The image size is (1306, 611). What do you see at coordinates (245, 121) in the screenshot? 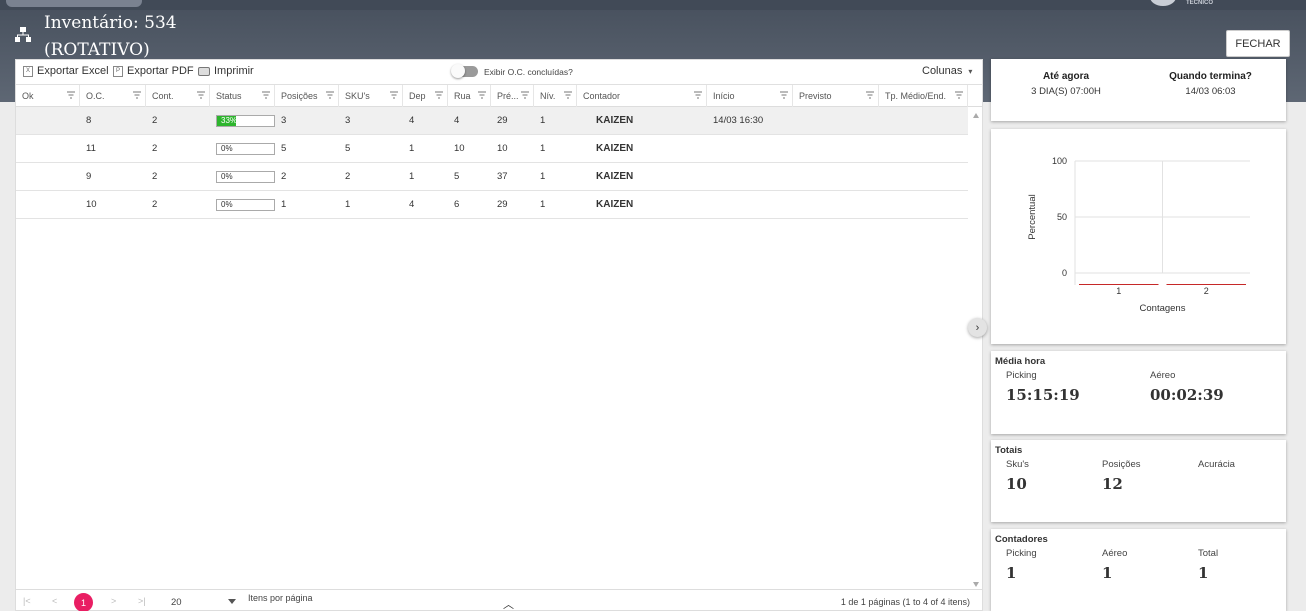
I see `status-progress-bar: 33%` at bounding box center [245, 121].